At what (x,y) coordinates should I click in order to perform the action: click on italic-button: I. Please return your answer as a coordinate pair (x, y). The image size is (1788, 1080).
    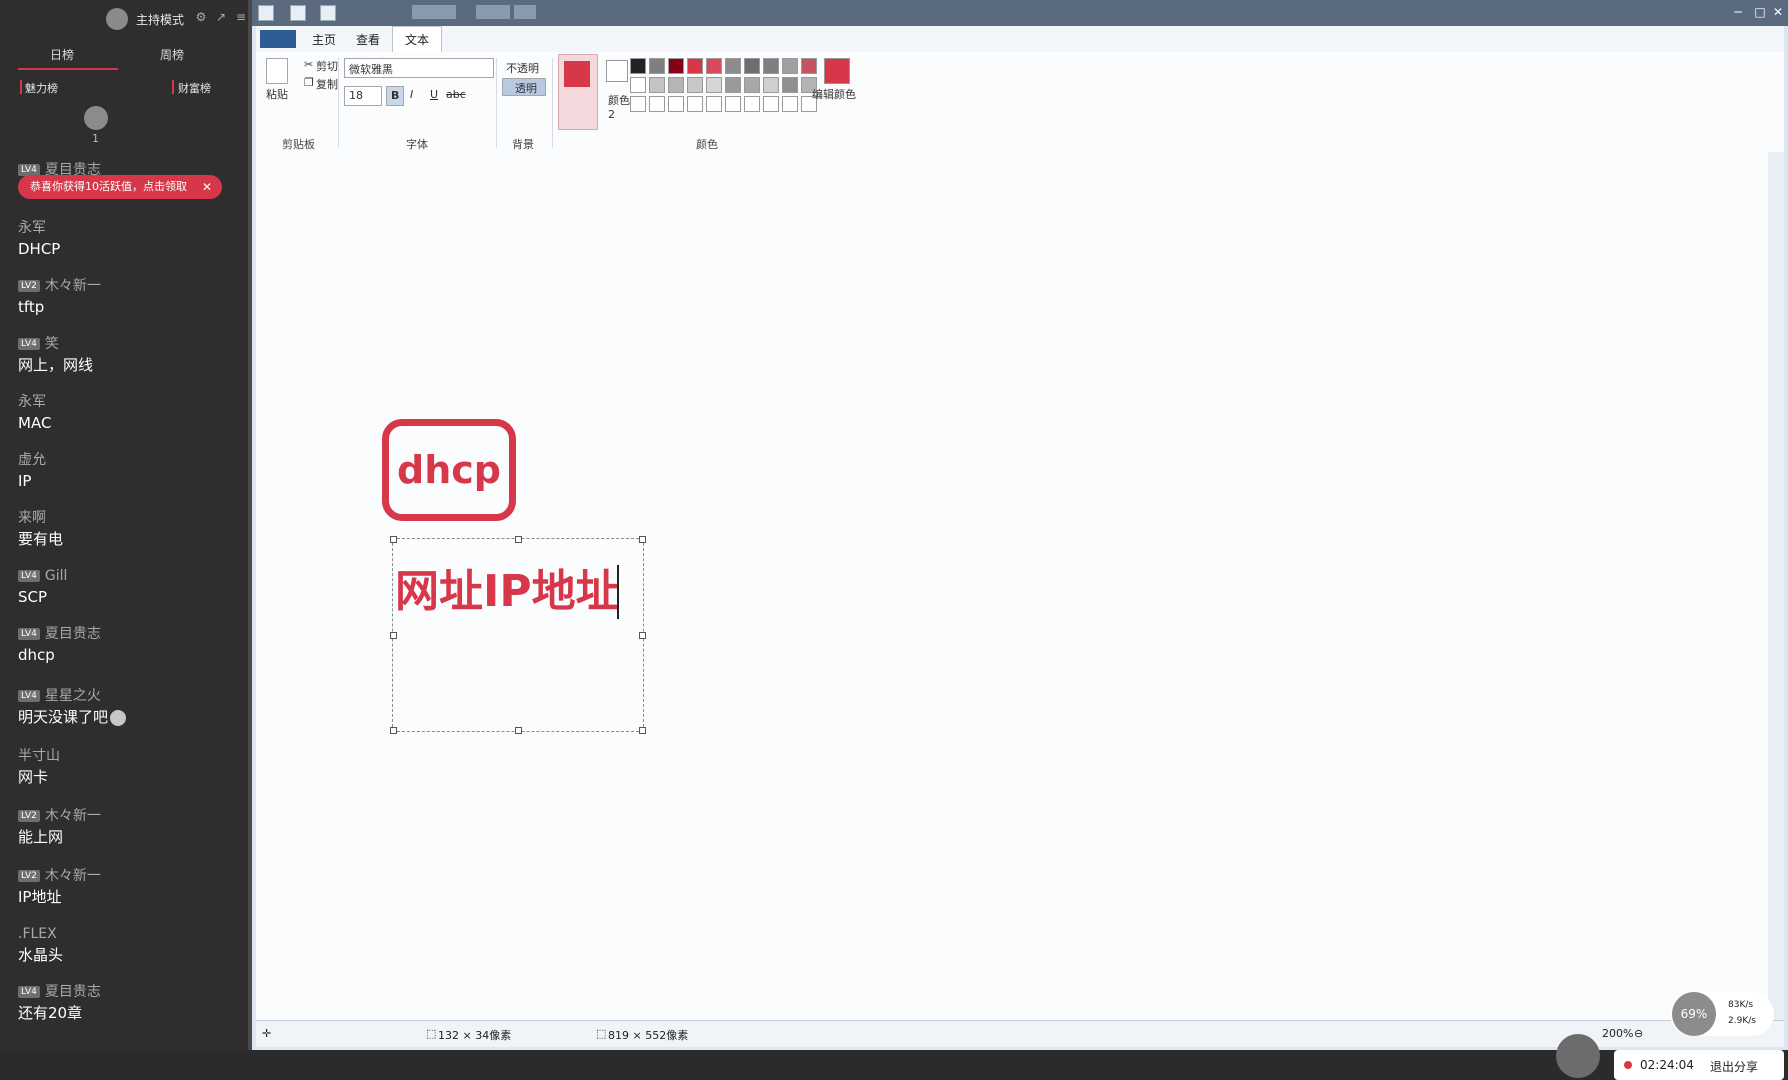
    Looking at the image, I should click on (411, 94).